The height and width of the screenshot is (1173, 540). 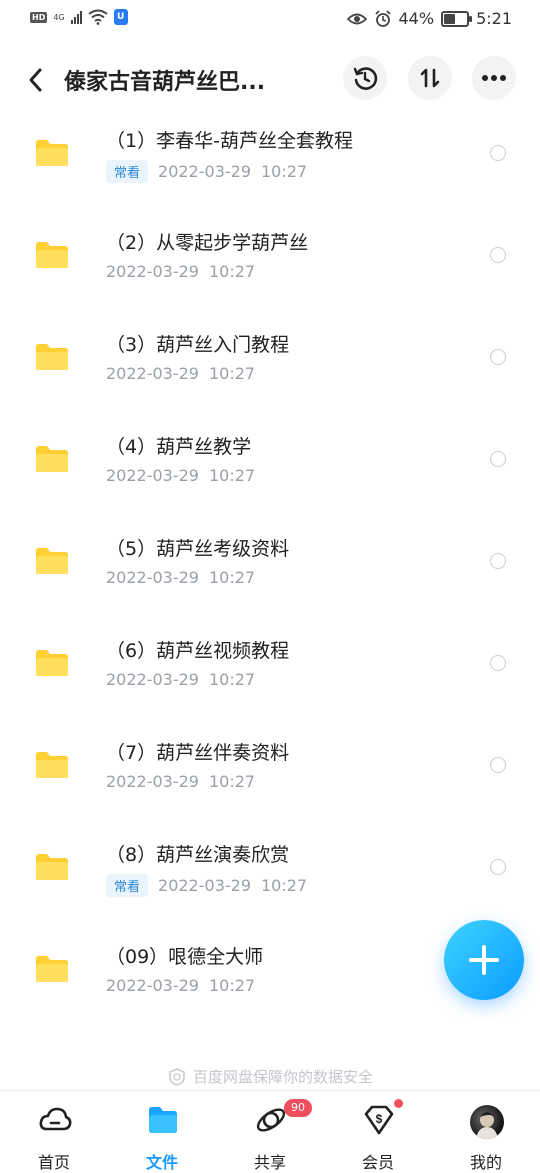 What do you see at coordinates (54, 1131) in the screenshot?
I see `tab-home: 首页` at bounding box center [54, 1131].